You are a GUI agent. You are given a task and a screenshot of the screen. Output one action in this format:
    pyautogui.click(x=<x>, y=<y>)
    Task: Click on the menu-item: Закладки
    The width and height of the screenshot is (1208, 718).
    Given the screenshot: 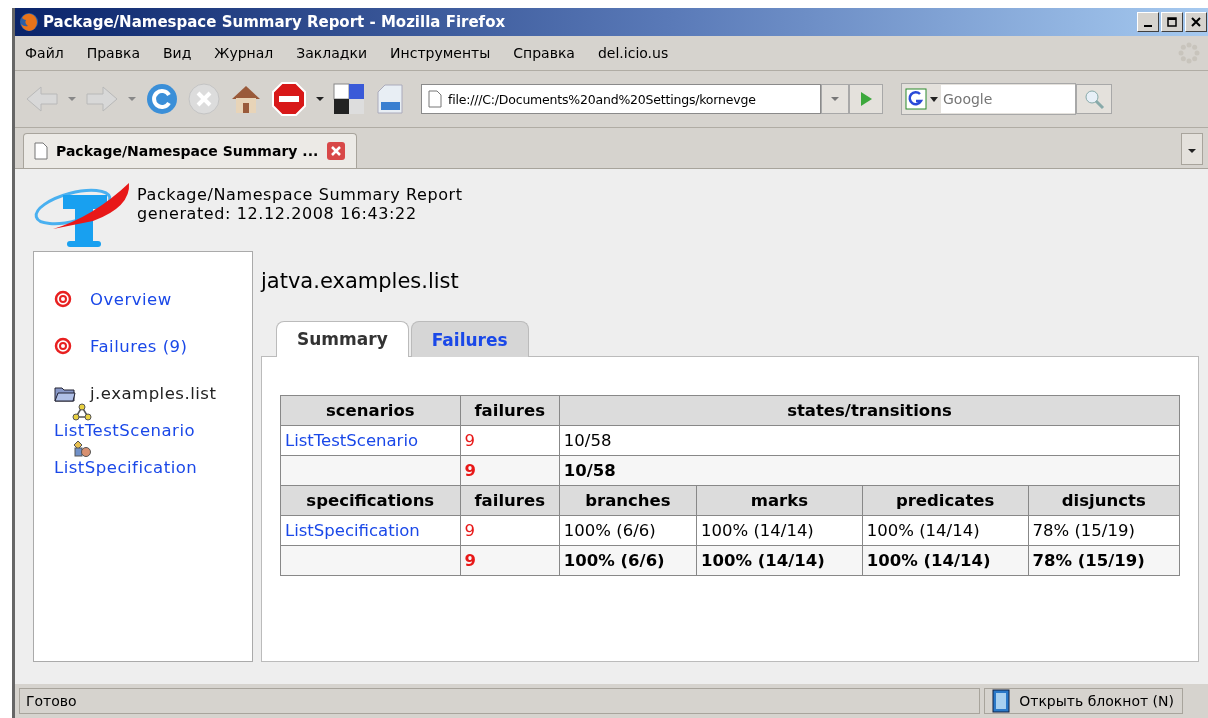 What is the action you would take?
    pyautogui.click(x=332, y=53)
    